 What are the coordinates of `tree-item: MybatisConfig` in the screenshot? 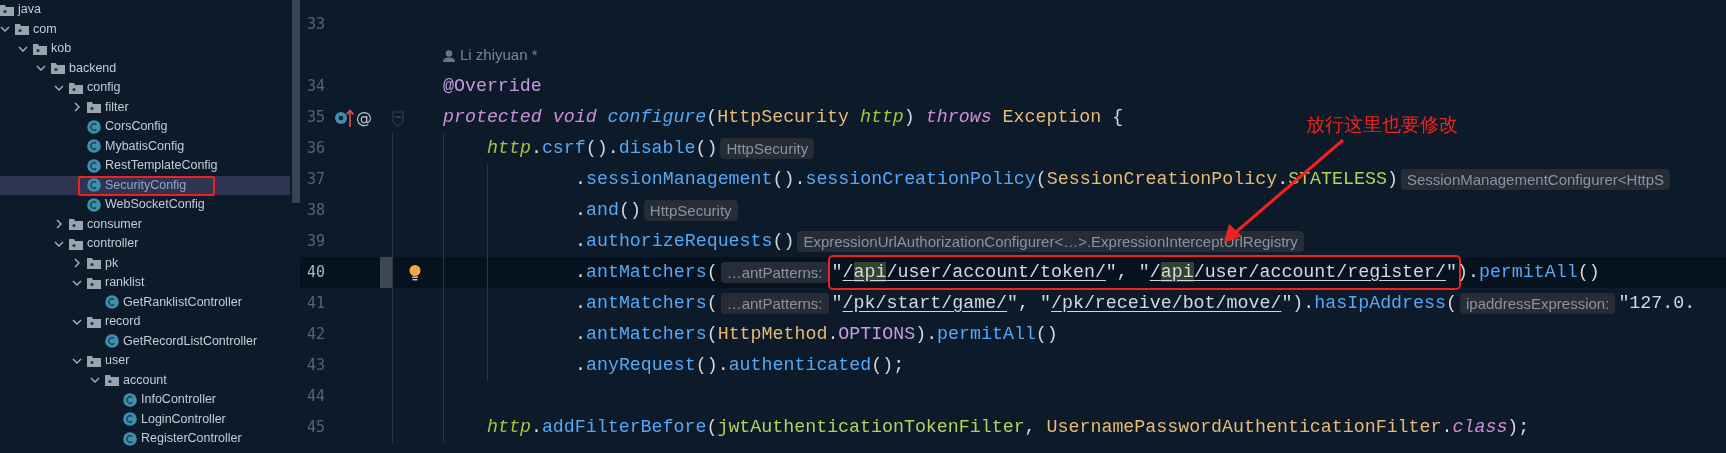 It's located at (145, 146).